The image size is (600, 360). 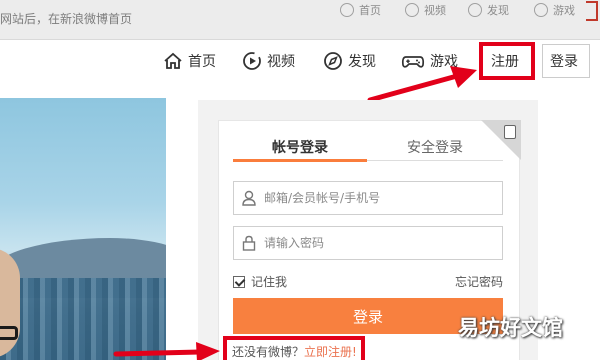 I want to click on nav-video: 视频, so click(x=268, y=61).